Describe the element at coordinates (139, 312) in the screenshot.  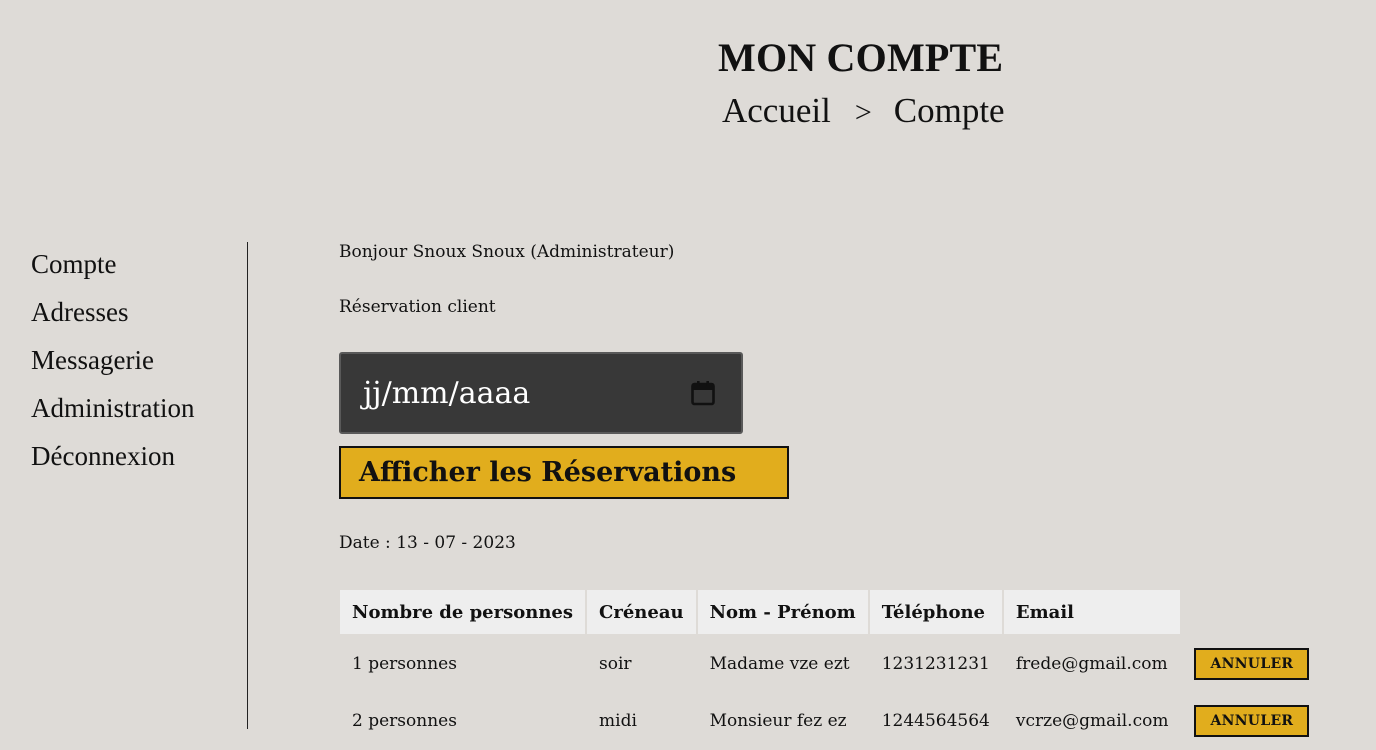
I see `sidebar-item-adresses: Adresses` at that location.